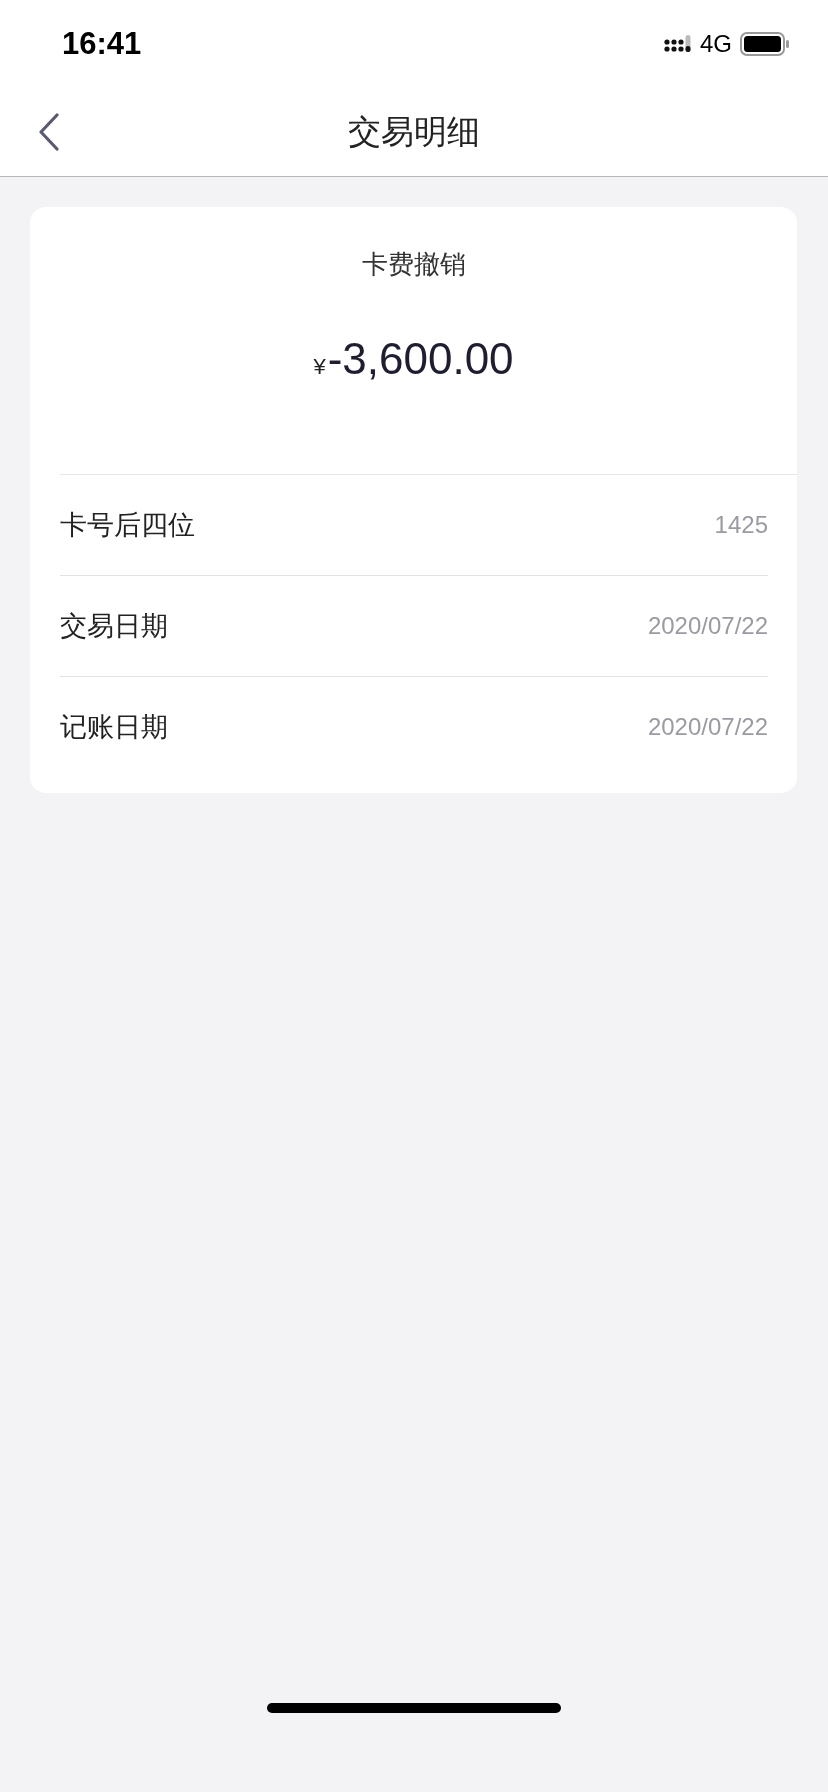 The image size is (828, 1792). What do you see at coordinates (114, 626) in the screenshot?
I see `detail-label: 交易日期` at bounding box center [114, 626].